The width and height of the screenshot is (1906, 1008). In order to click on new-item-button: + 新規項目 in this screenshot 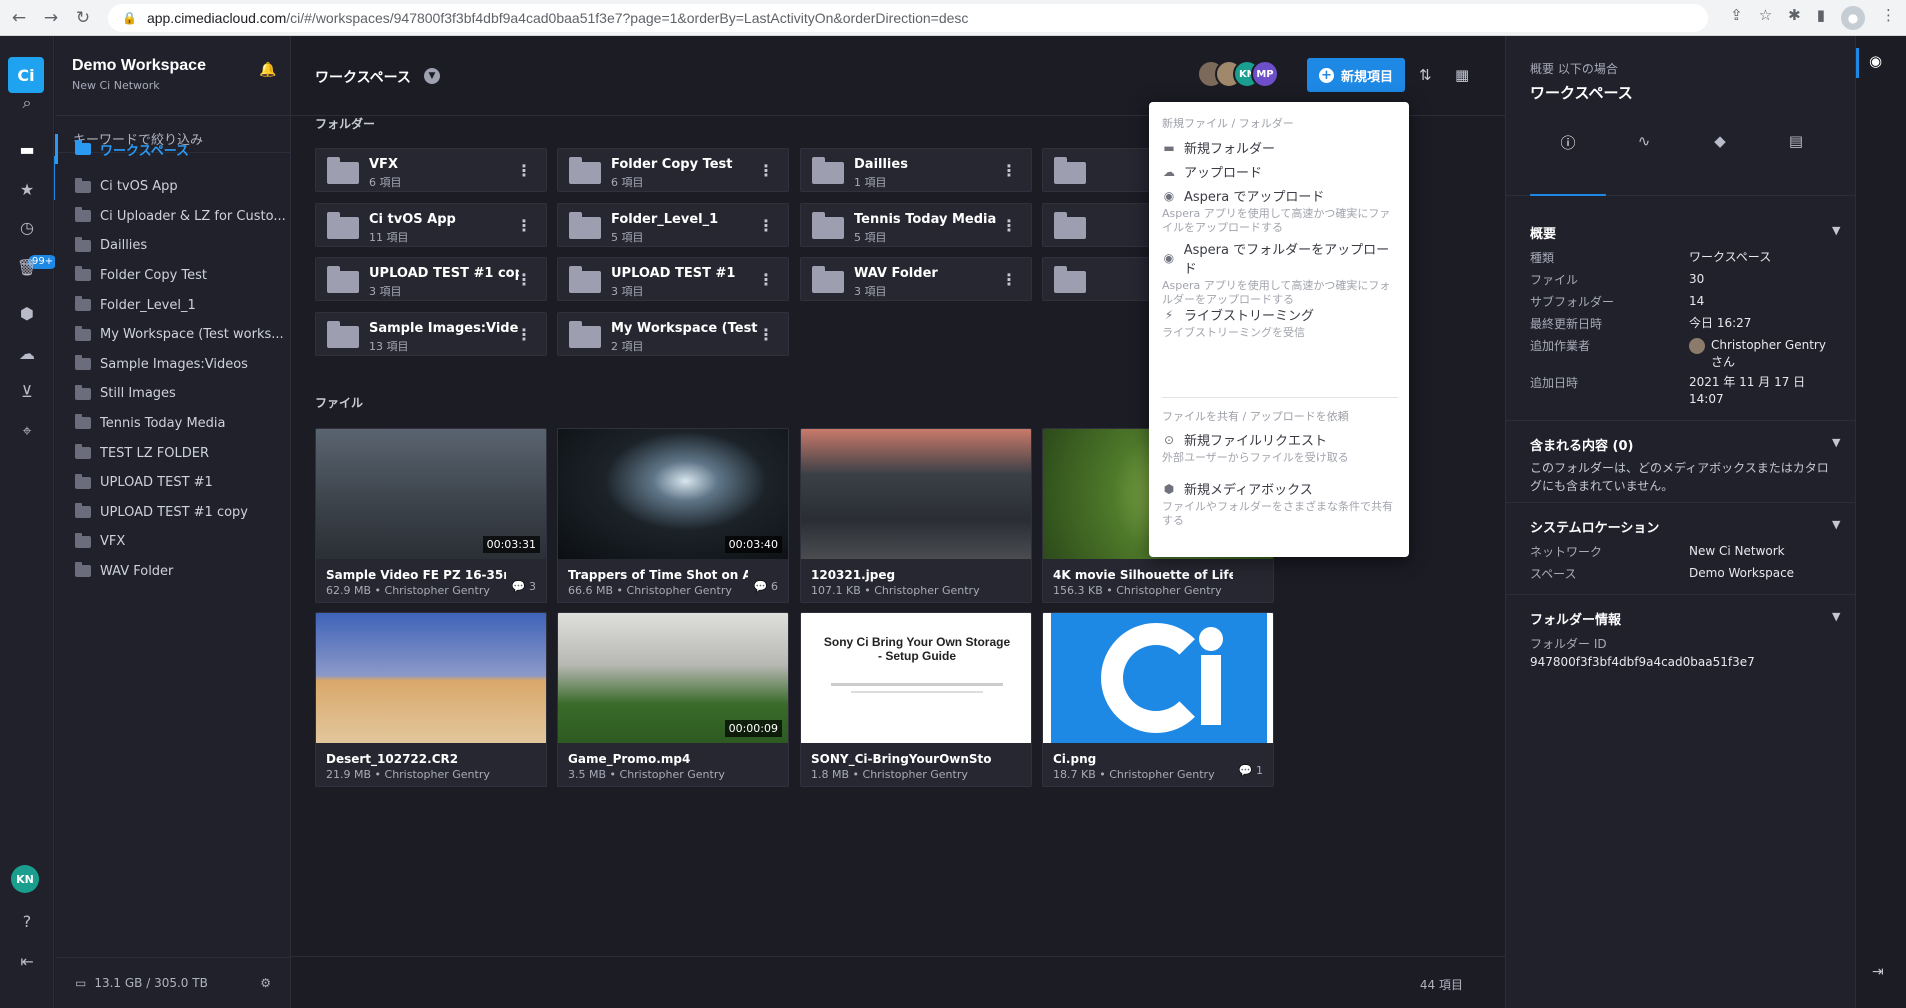, I will do `click(1356, 75)`.